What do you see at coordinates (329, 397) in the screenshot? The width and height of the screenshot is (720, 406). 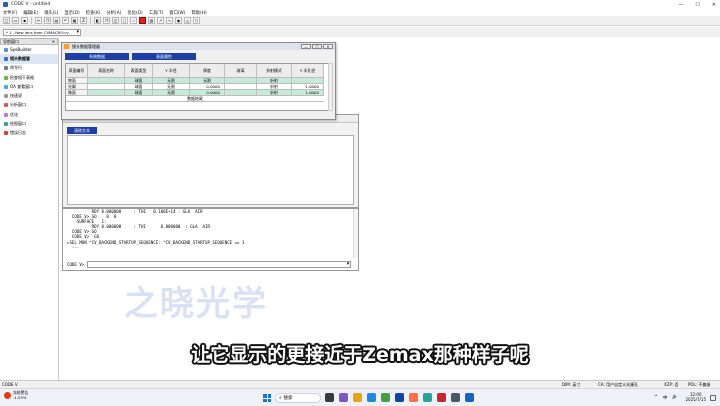 I see `task-view-icon` at bounding box center [329, 397].